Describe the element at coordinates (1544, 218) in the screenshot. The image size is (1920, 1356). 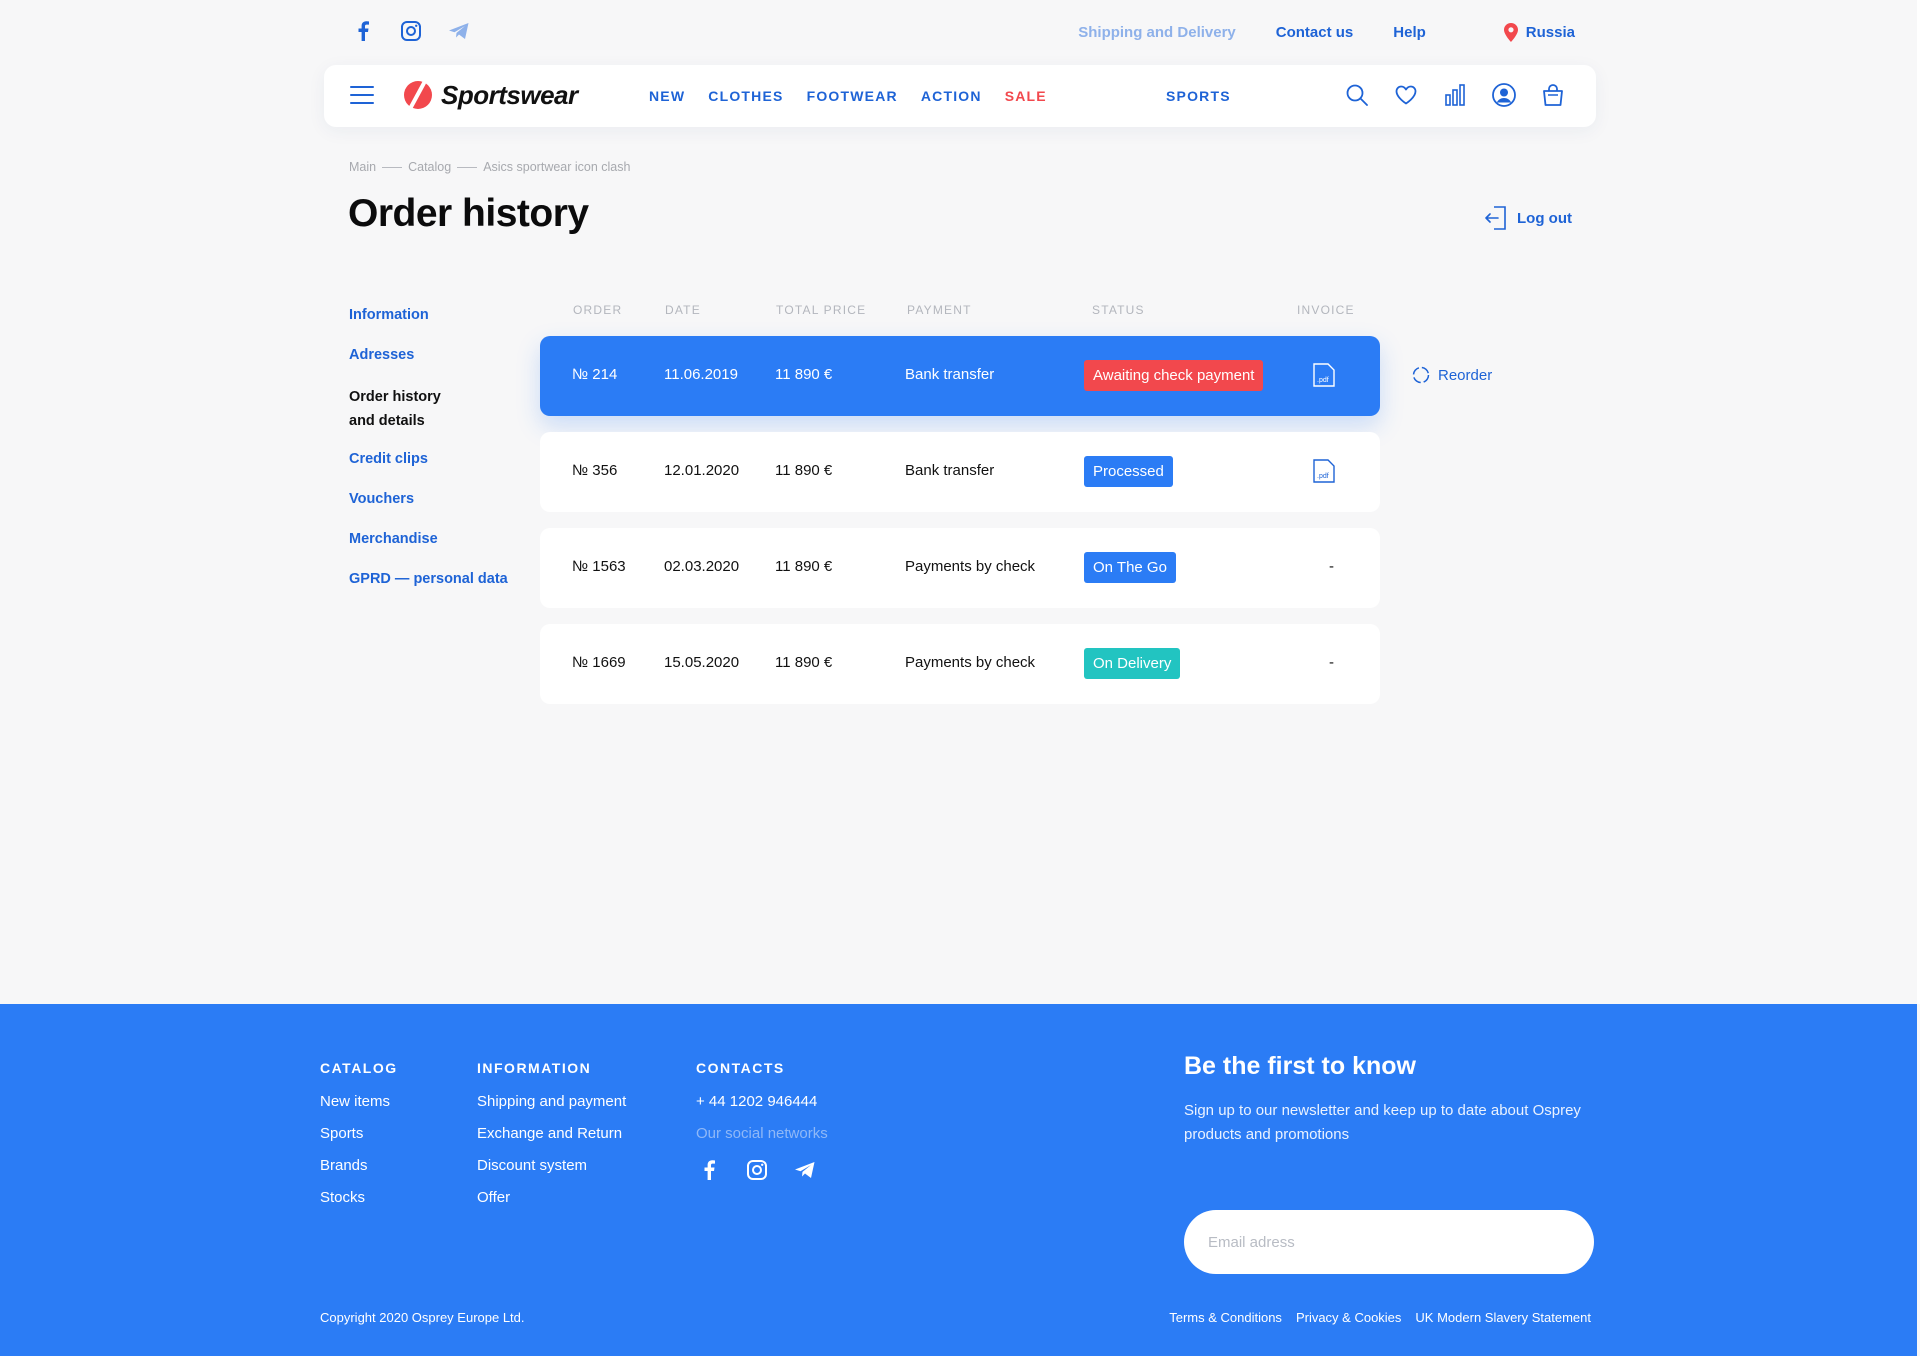
I see `logout-label: Log out` at that location.